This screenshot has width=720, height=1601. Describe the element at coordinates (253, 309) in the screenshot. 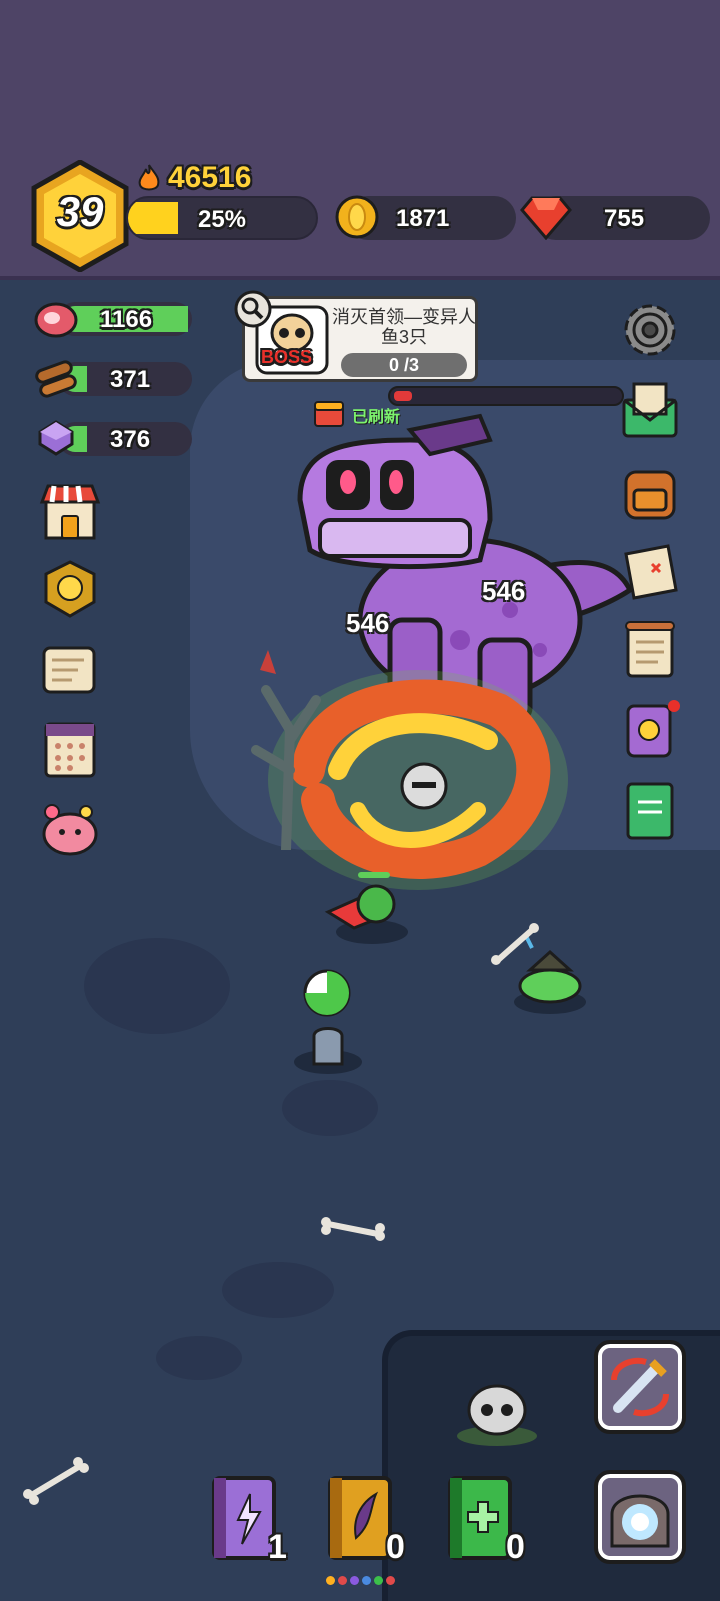

I see `magnifier-icon` at that location.